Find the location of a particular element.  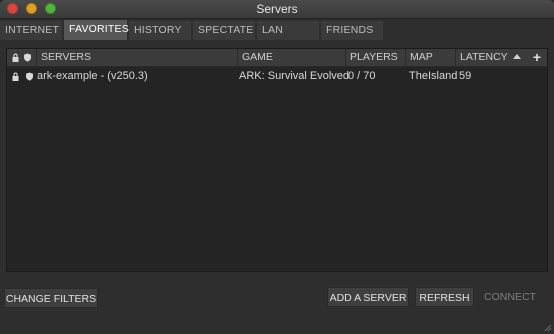

refresh-button: REFRESH is located at coordinates (444, 297).